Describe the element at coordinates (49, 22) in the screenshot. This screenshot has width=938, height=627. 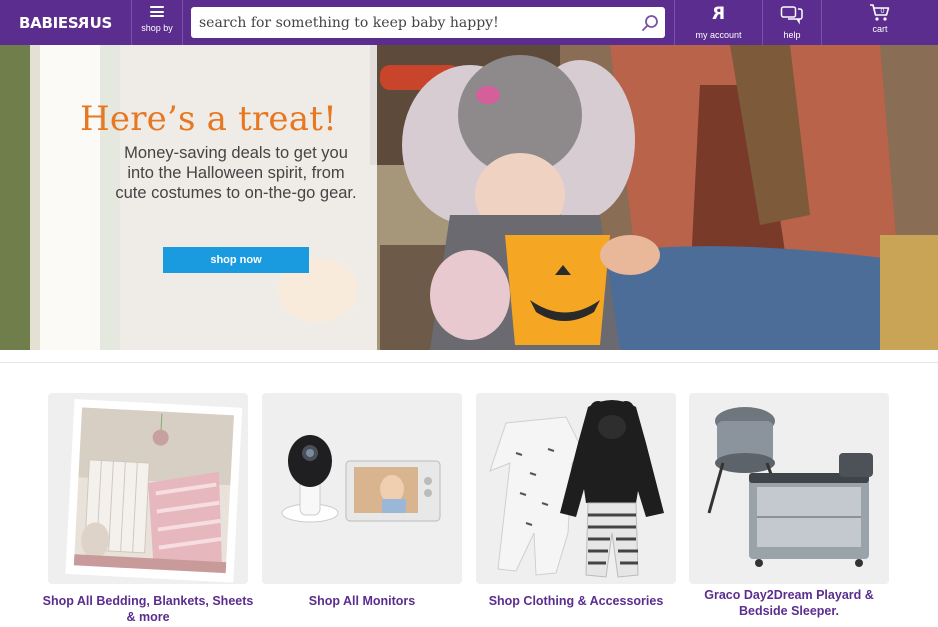
I see `logo-text: BABIES` at that location.